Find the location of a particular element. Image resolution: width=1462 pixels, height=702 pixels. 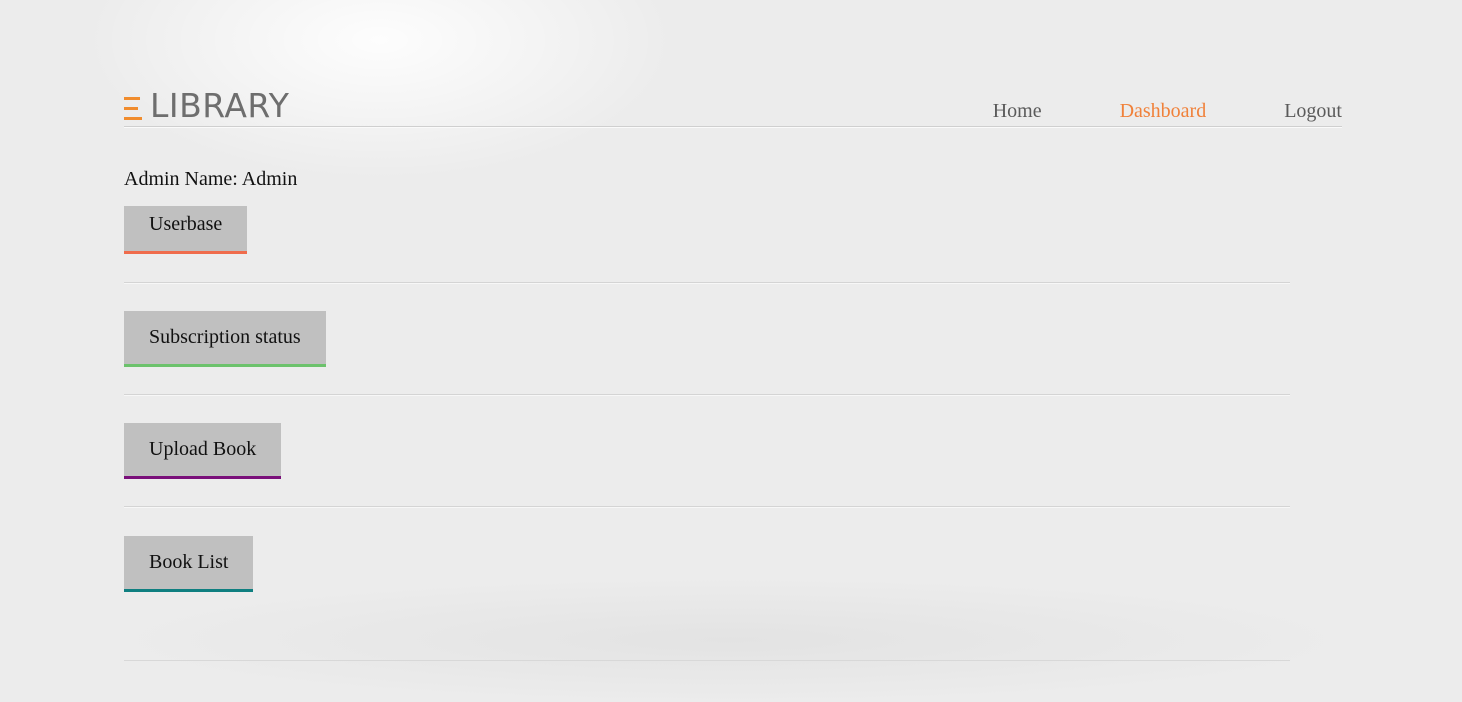

site-logo: LIBRARY is located at coordinates (206, 106).